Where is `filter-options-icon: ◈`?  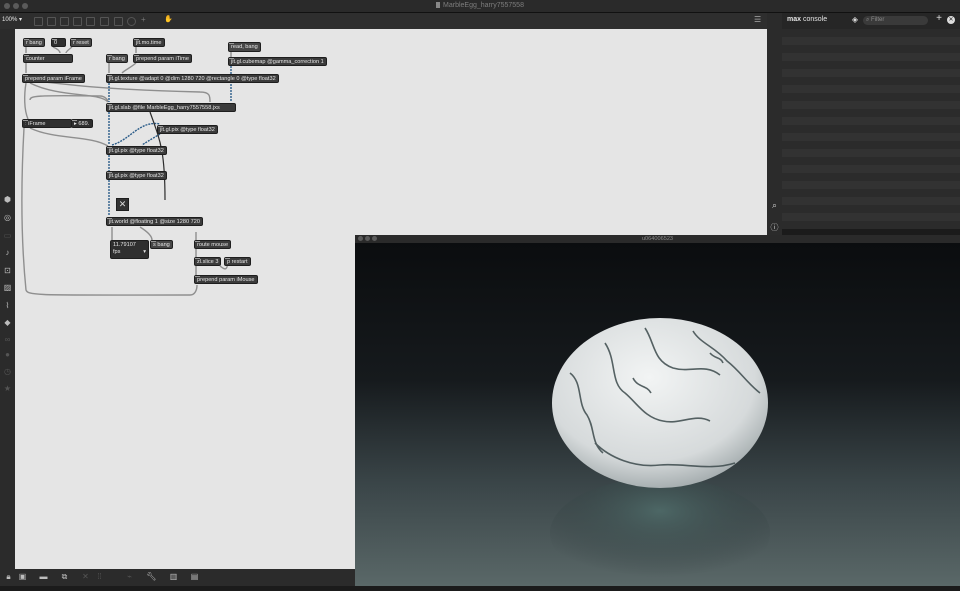 filter-options-icon: ◈ is located at coordinates (855, 20).